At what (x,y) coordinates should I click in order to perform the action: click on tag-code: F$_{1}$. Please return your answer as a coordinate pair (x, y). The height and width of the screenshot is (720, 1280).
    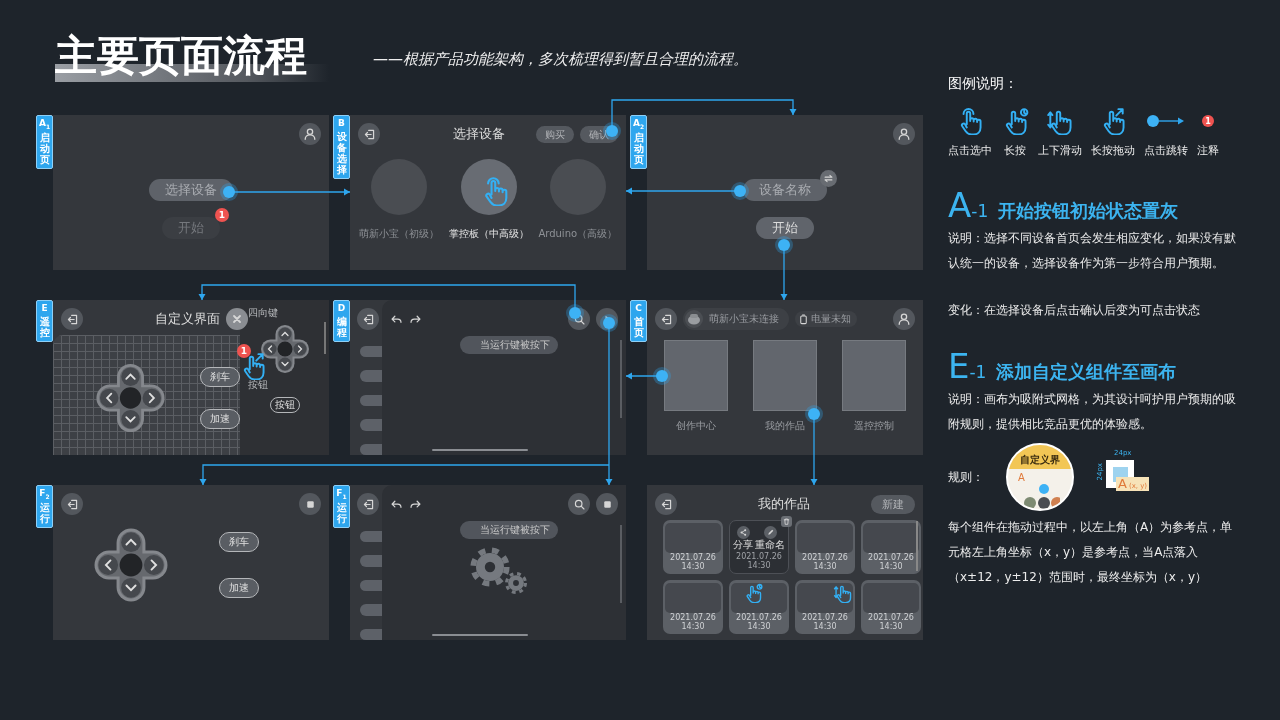
    Looking at the image, I should click on (341, 495).